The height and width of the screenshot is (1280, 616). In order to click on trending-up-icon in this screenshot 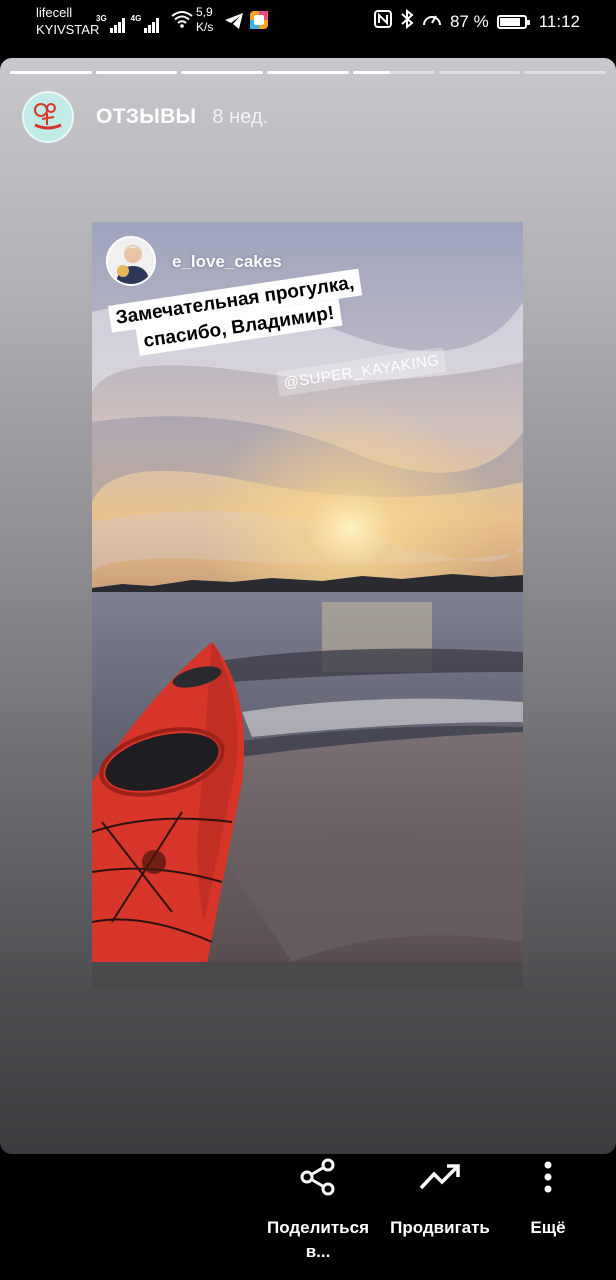, I will do `click(440, 1177)`.